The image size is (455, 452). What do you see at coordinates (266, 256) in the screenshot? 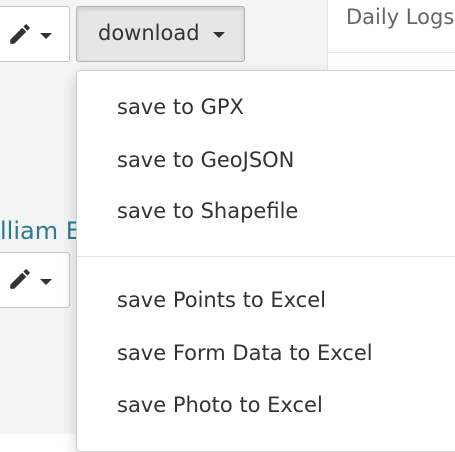
I see `menu-divider` at bounding box center [266, 256].